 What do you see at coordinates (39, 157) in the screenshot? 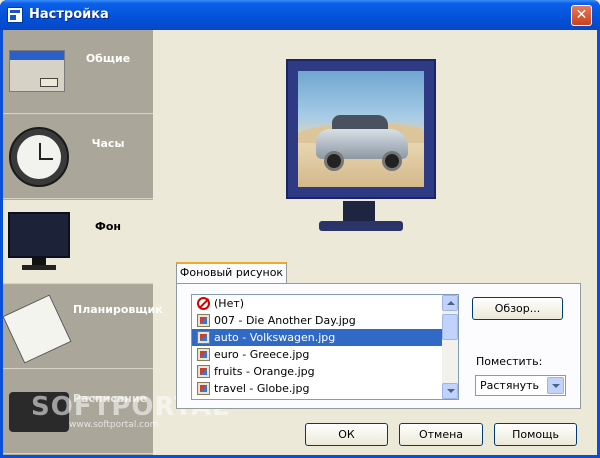
I see `clock-icon` at bounding box center [39, 157].